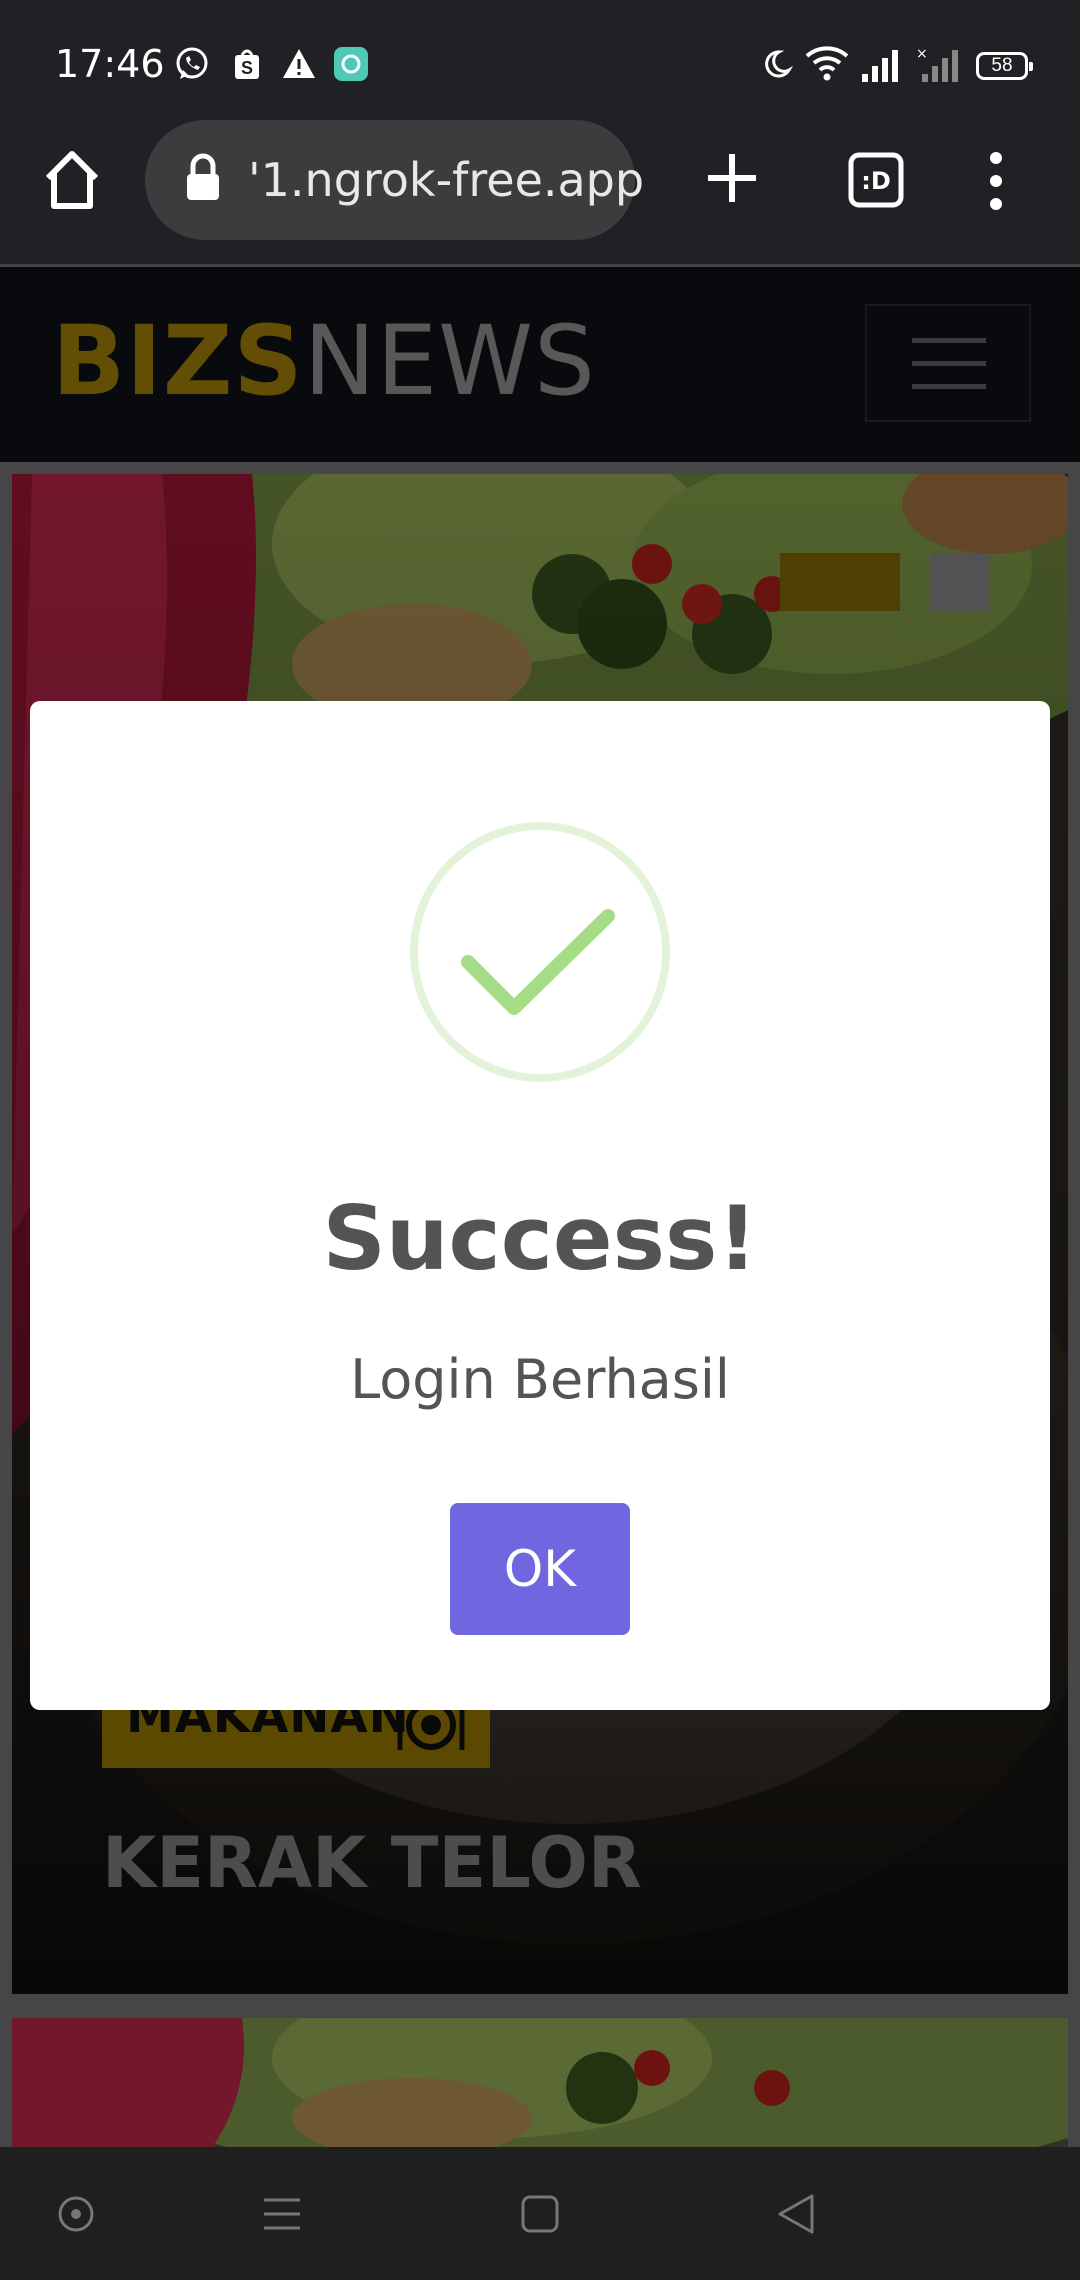 The width and height of the screenshot is (1080, 2280). I want to click on moon-icon, so click(779, 64).